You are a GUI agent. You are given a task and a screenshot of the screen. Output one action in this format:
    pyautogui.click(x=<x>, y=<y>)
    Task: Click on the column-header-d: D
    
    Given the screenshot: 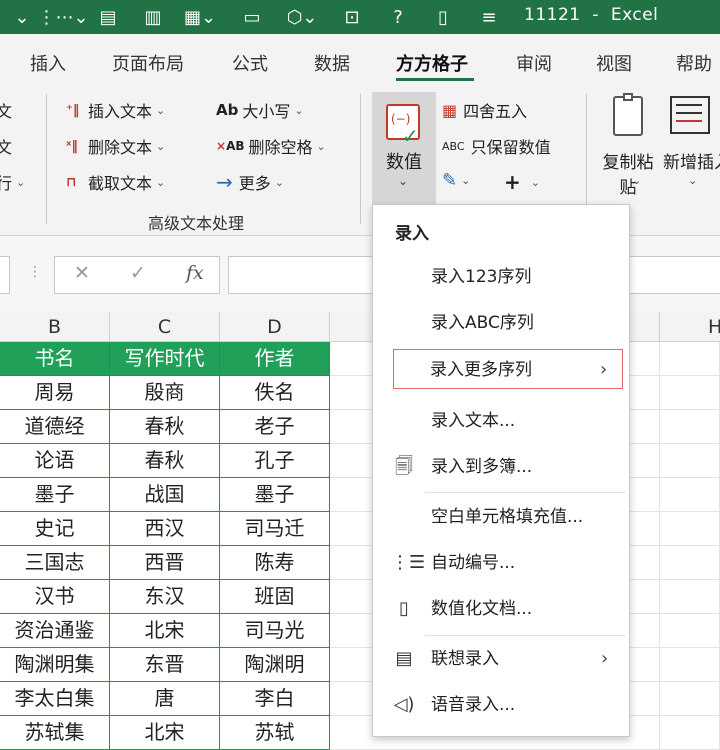 What is the action you would take?
    pyautogui.click(x=275, y=327)
    